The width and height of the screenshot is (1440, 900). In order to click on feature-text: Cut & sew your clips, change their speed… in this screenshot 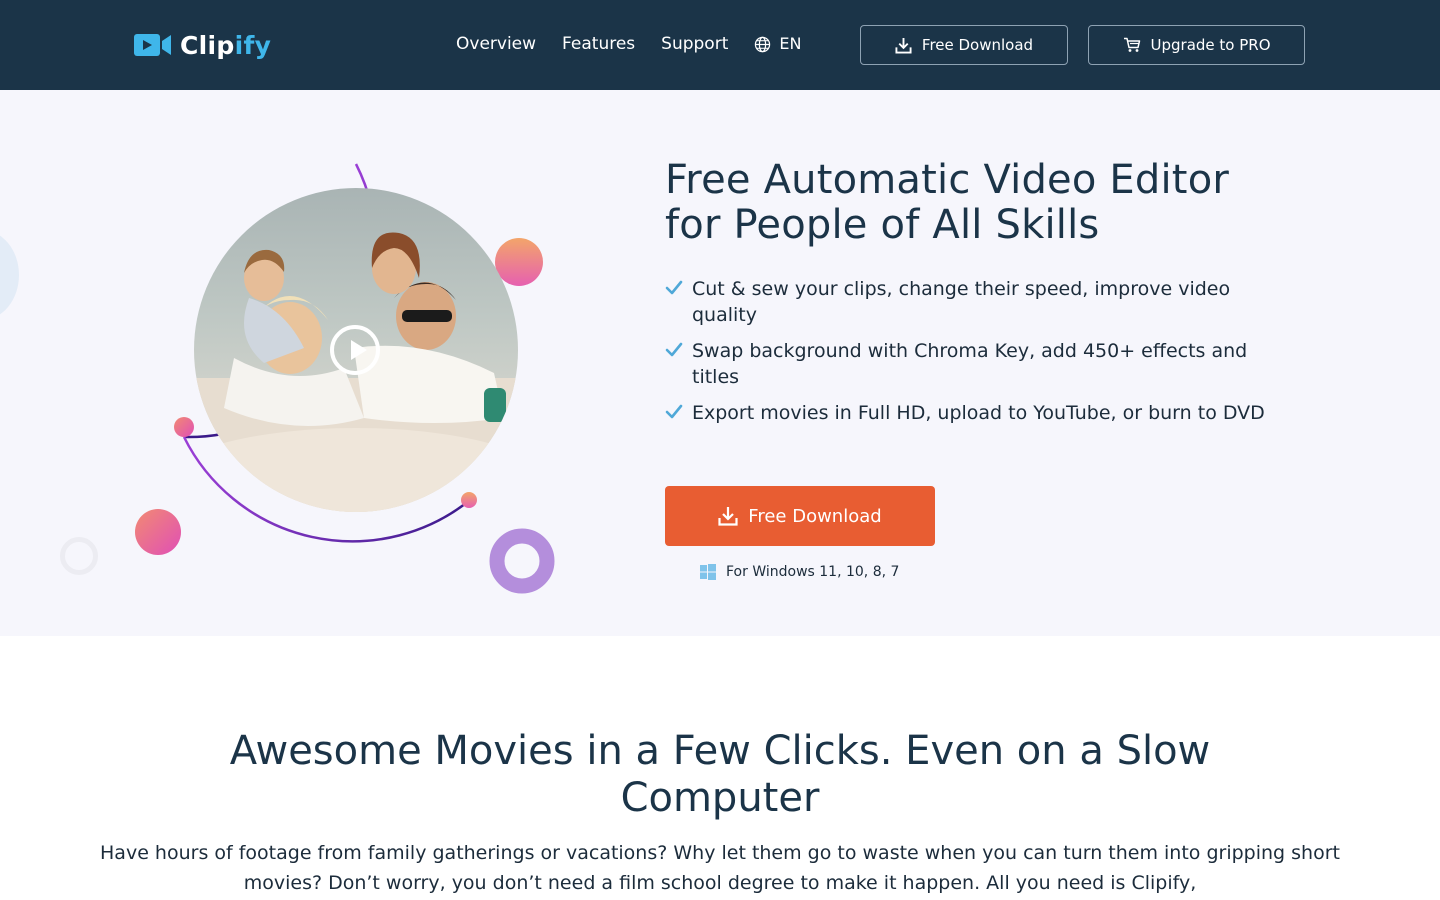, I will do `click(961, 302)`.